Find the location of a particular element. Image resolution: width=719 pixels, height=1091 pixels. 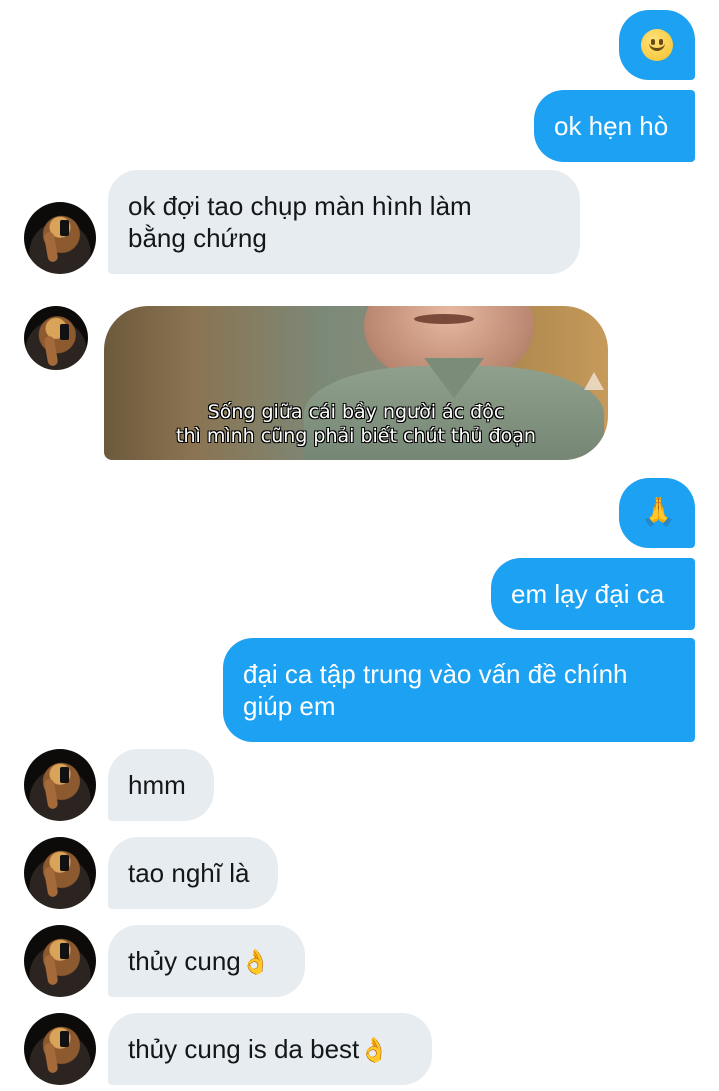

incoming-message: thủy cung👌 is located at coordinates (206, 961).